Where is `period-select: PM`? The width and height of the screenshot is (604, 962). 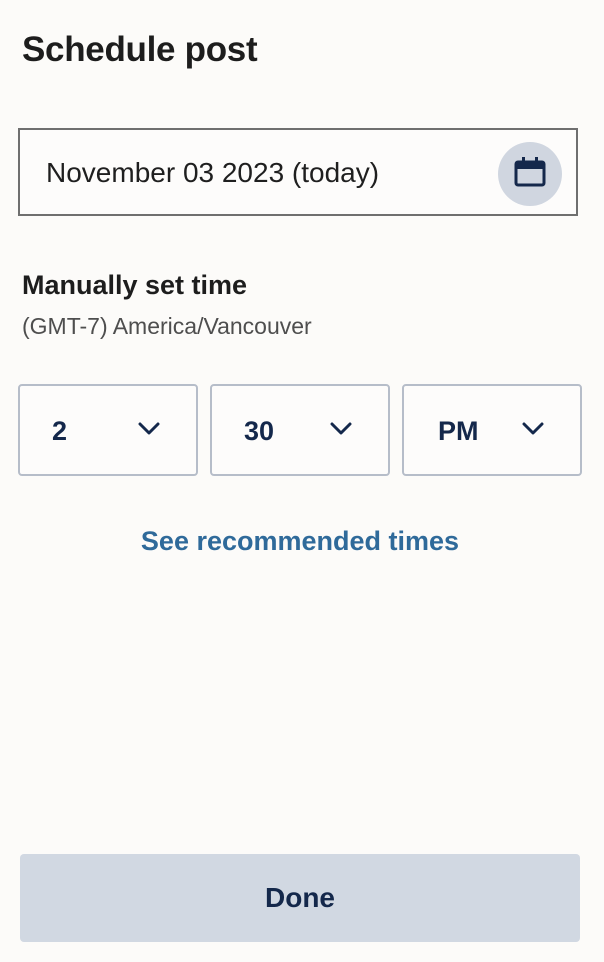 period-select: PM is located at coordinates (492, 430).